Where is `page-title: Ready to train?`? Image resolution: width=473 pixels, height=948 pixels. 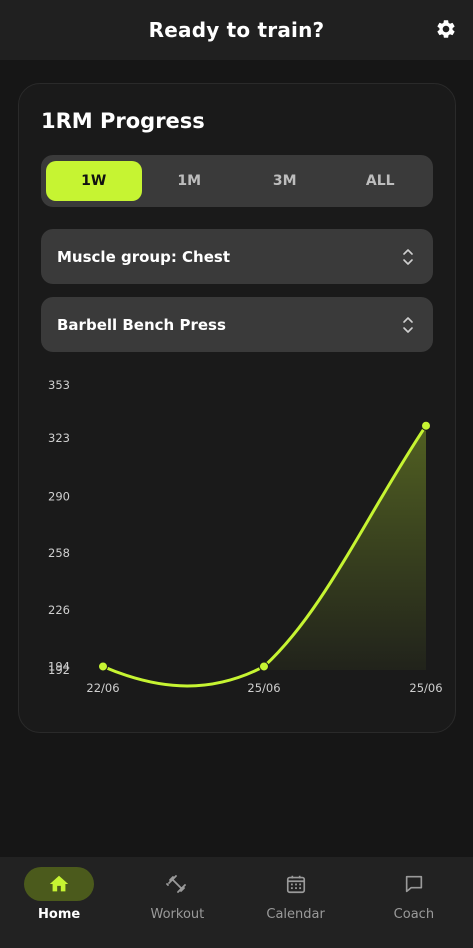
page-title: Ready to train? is located at coordinates (236, 30).